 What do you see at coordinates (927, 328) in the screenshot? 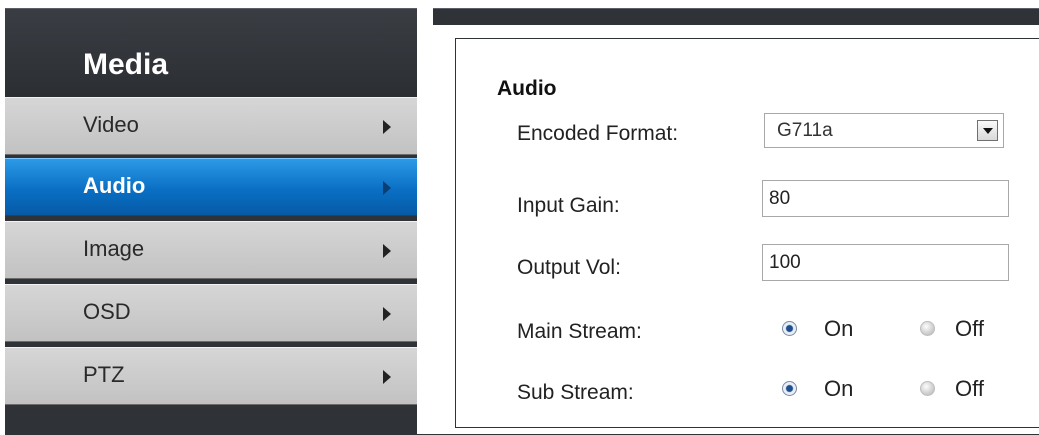
I see `main-stream-off-radio` at bounding box center [927, 328].